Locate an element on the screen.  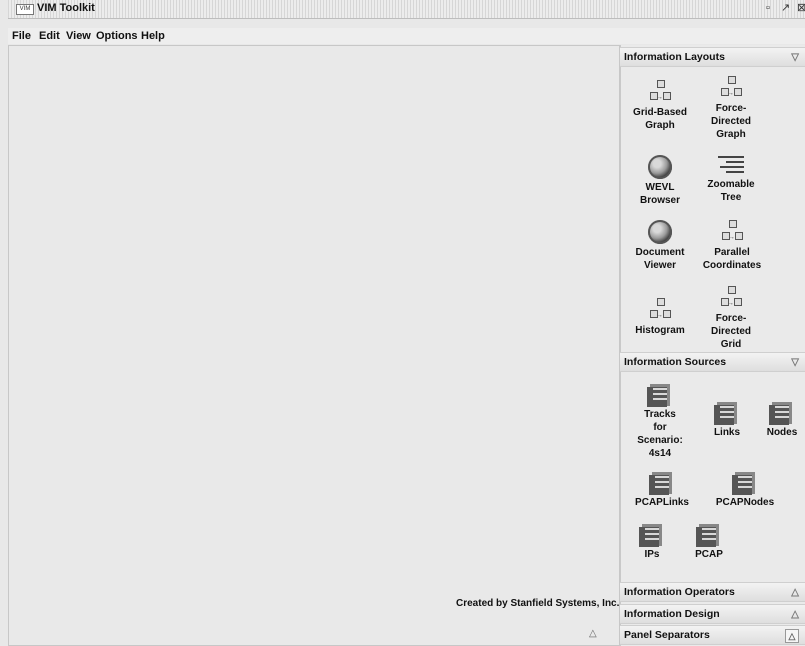
source-pcapnodes: PCAPNodes is located at coordinates (745, 490).